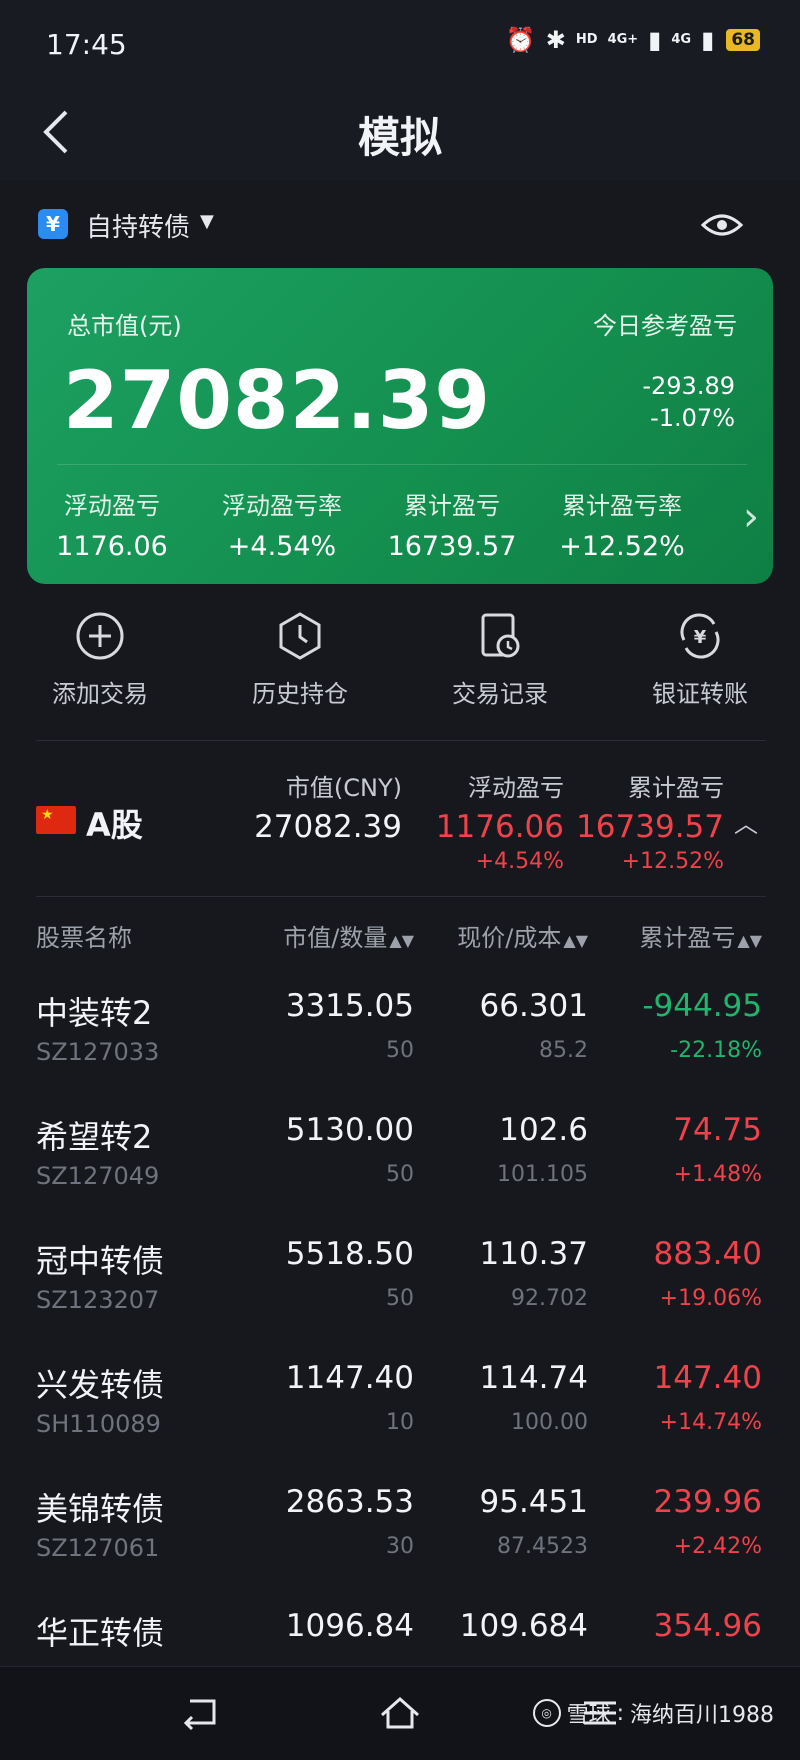  I want to click on stock-code: SH110089, so click(98, 1424).